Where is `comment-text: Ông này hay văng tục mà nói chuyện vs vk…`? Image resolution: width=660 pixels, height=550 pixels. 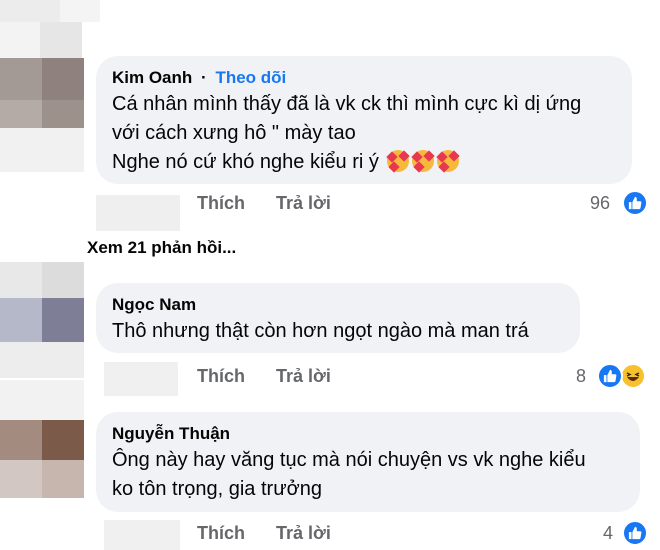
comment-text: Ông này hay văng tục mà nói chuyện vs vk… is located at coordinates (368, 475).